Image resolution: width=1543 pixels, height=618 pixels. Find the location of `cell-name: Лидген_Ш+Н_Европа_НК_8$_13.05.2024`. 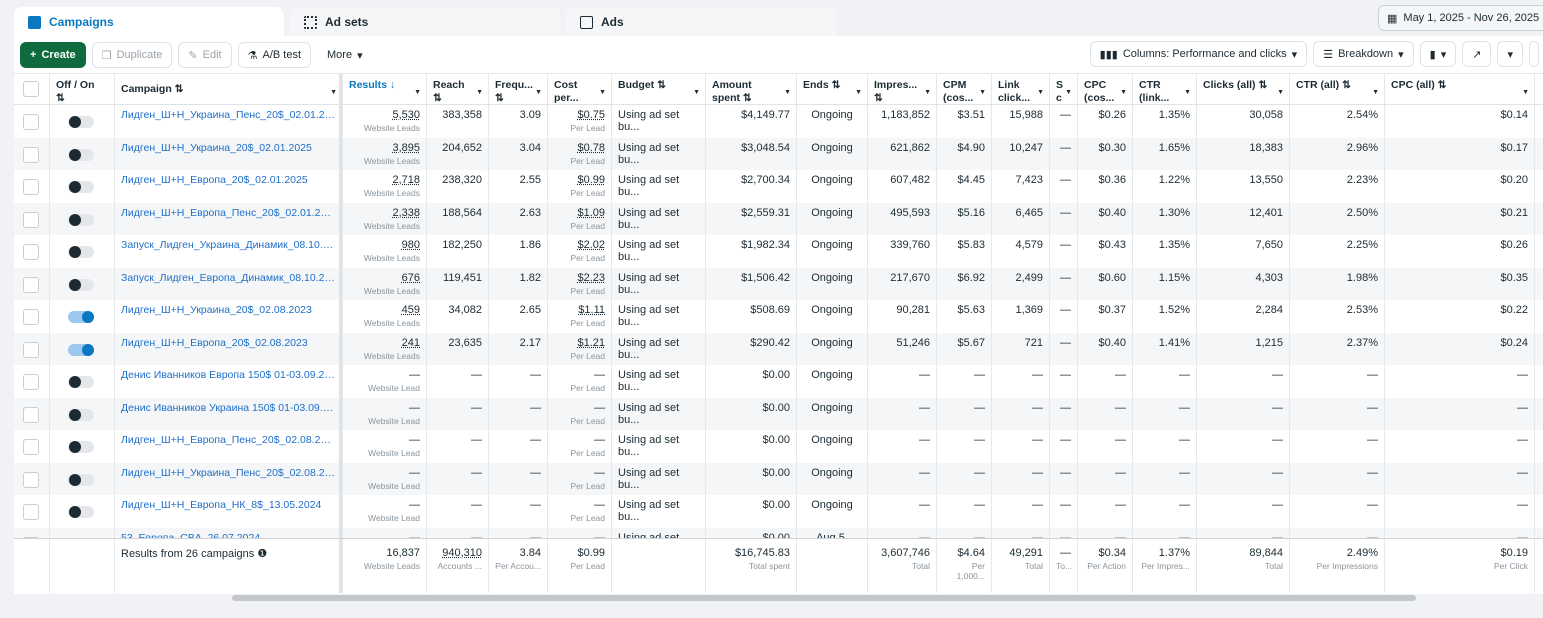

cell-name: Лидген_Ш+Н_Европа_НК_8$_13.05.2024 is located at coordinates (229, 511).